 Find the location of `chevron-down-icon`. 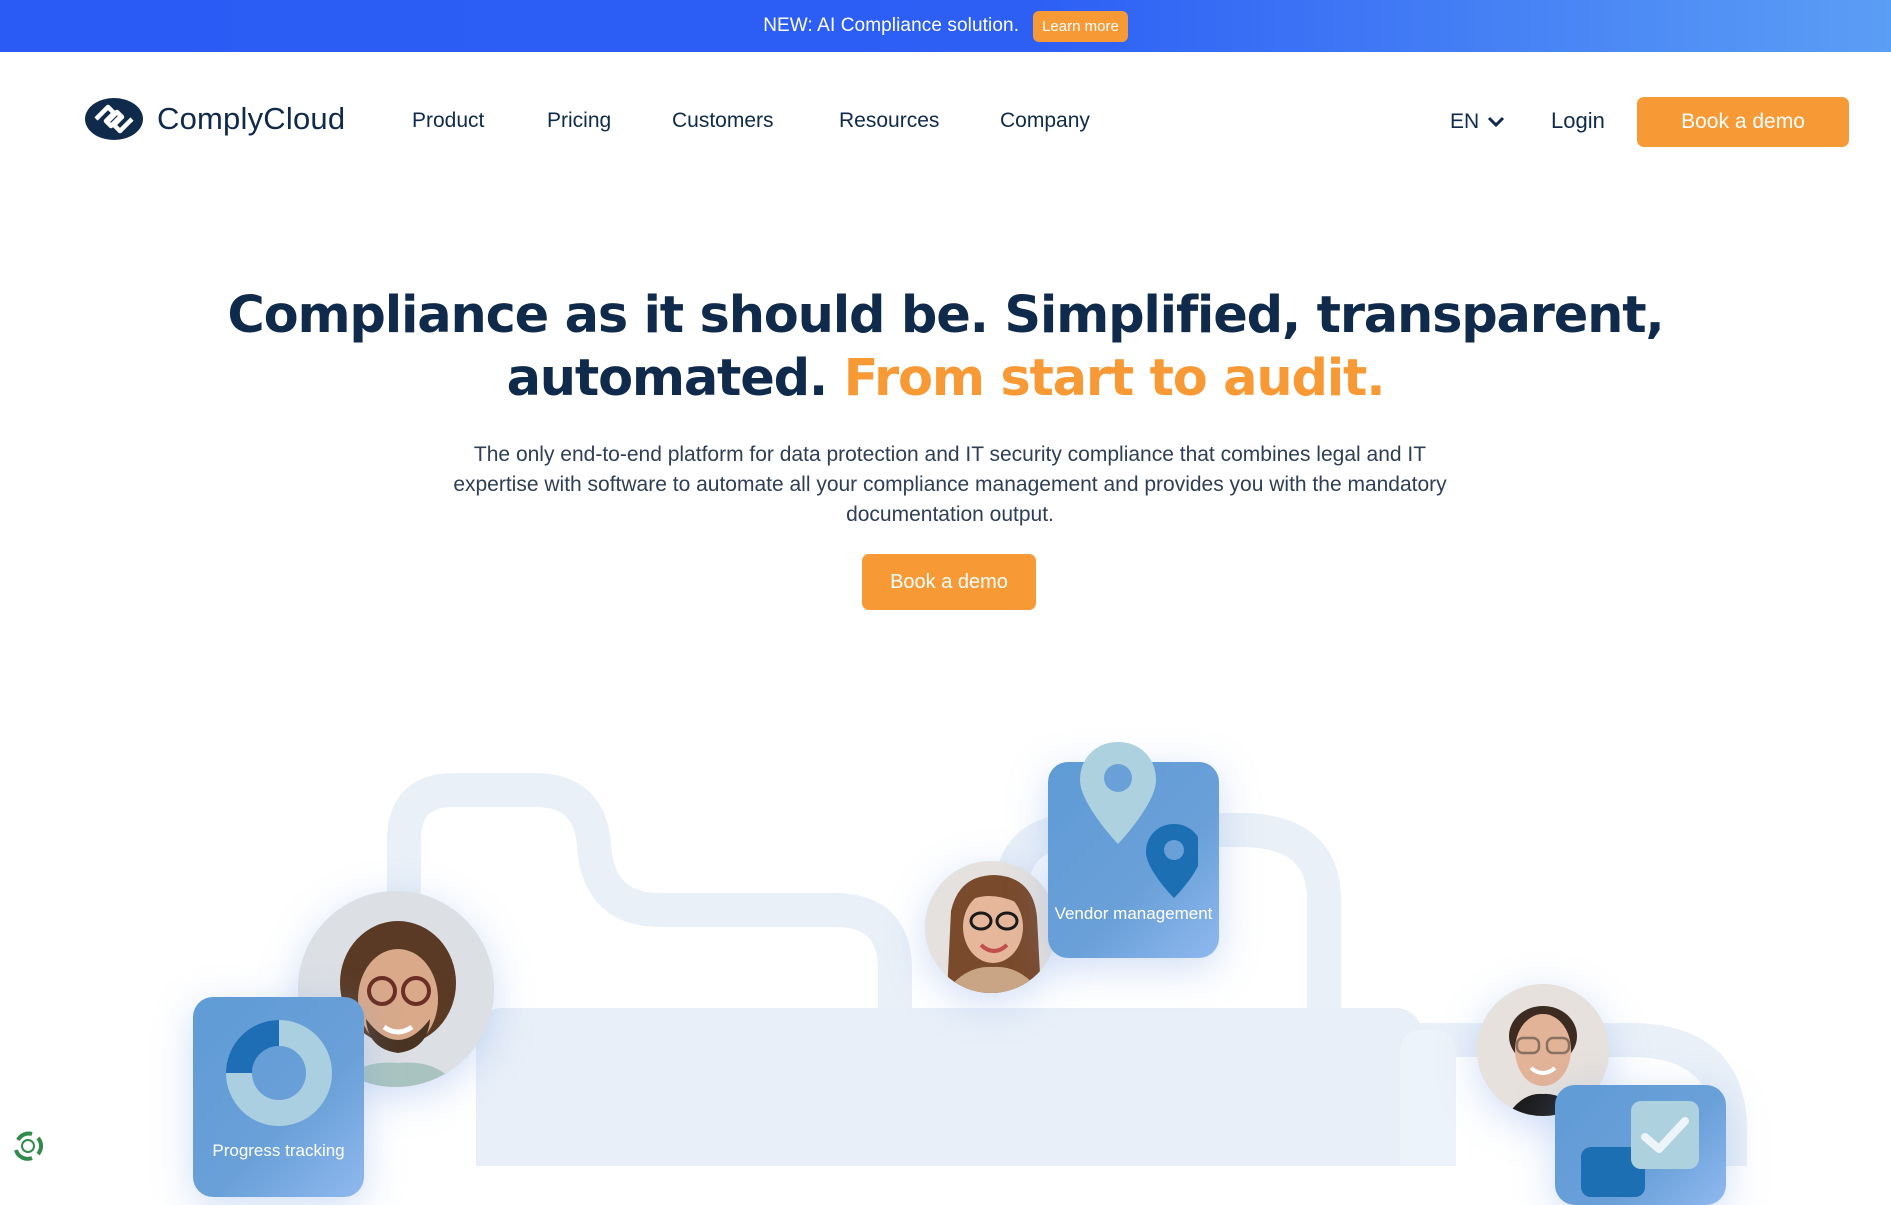

chevron-down-icon is located at coordinates (1496, 122).